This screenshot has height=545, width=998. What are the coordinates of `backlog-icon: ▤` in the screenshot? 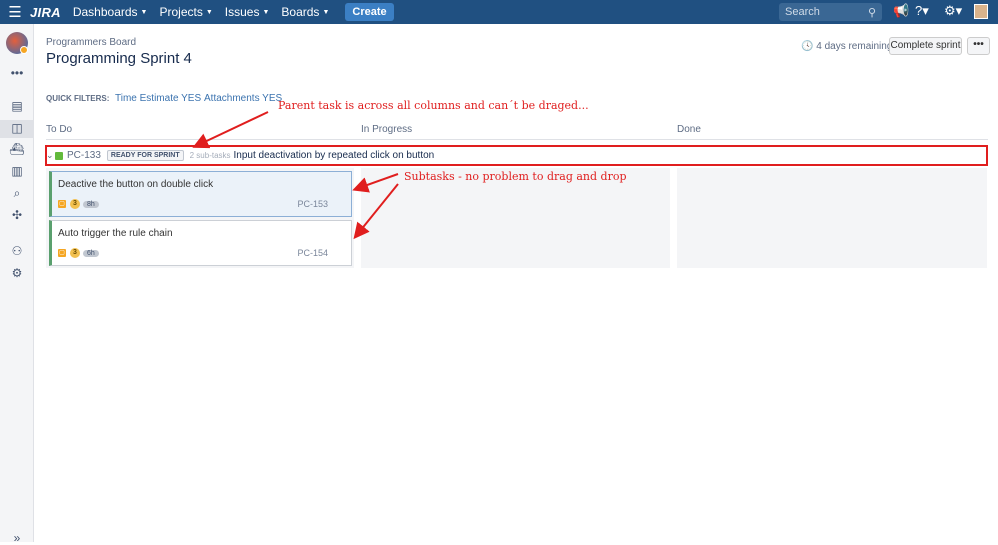 It's located at (17, 106).